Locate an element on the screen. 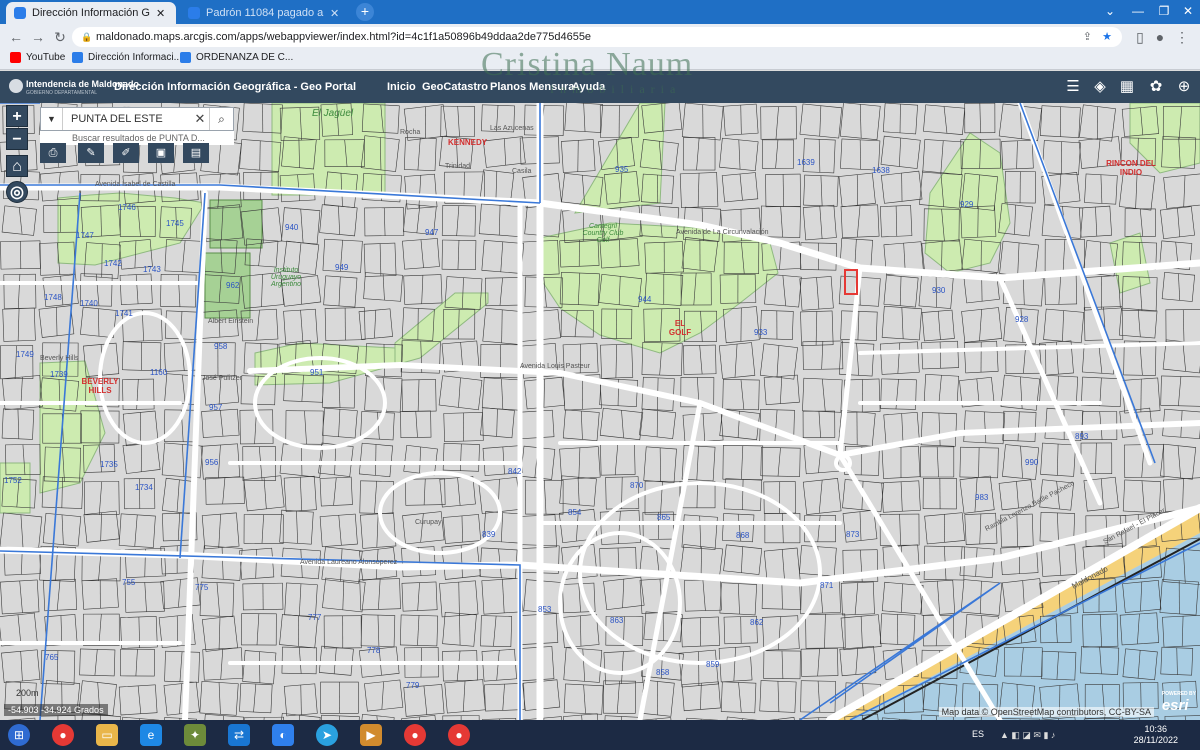  parcel-number-label: 859 is located at coordinates (713, 664).